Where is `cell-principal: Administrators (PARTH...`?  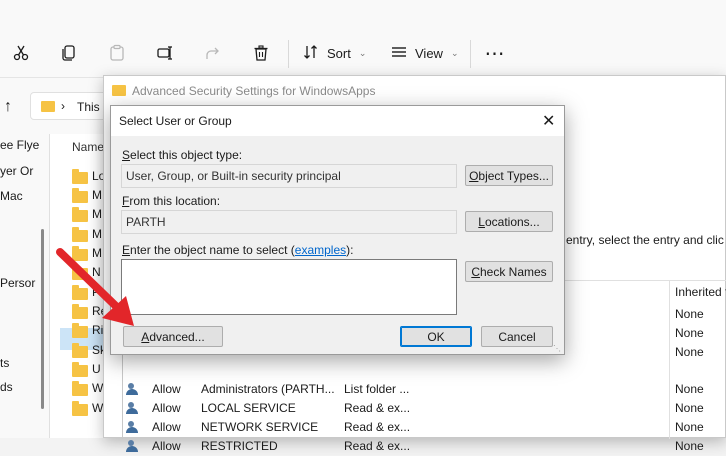 cell-principal: Administrators (PARTH... is located at coordinates (268, 389).